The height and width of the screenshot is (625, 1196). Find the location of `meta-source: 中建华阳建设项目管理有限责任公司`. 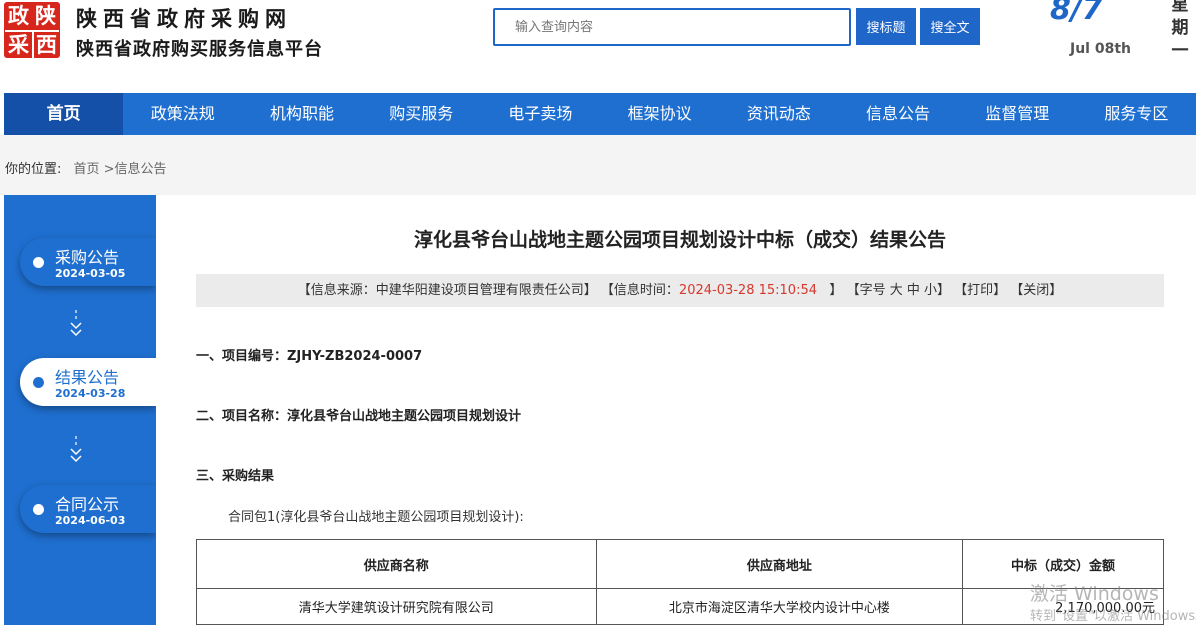

meta-source: 中建华阳建设项目管理有限责任公司 is located at coordinates (479, 290).